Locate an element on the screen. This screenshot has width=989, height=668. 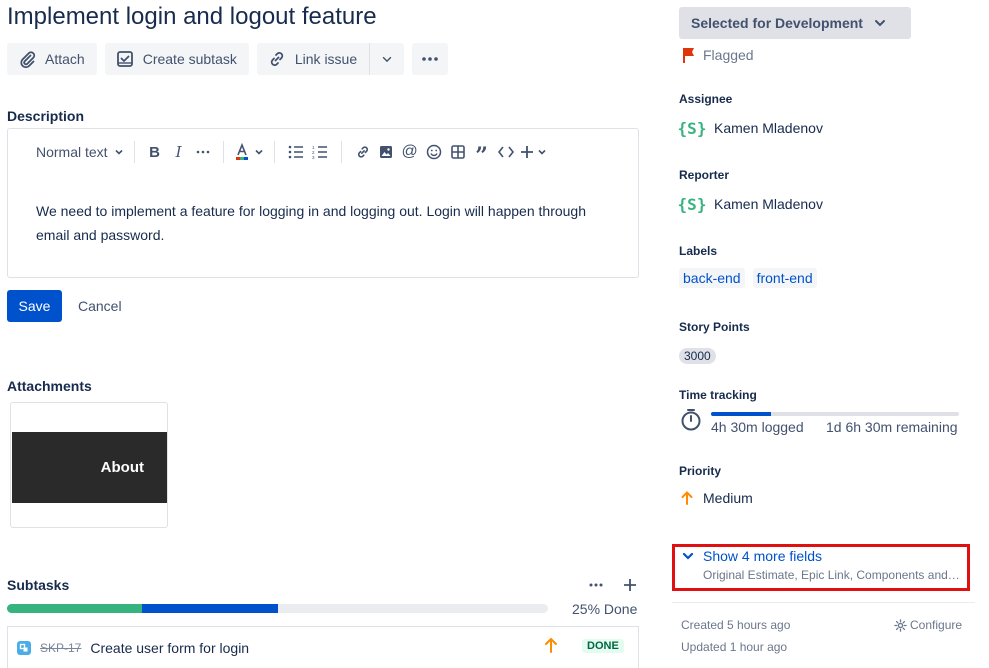
link-issue-split: Link issue is located at coordinates (330, 59).